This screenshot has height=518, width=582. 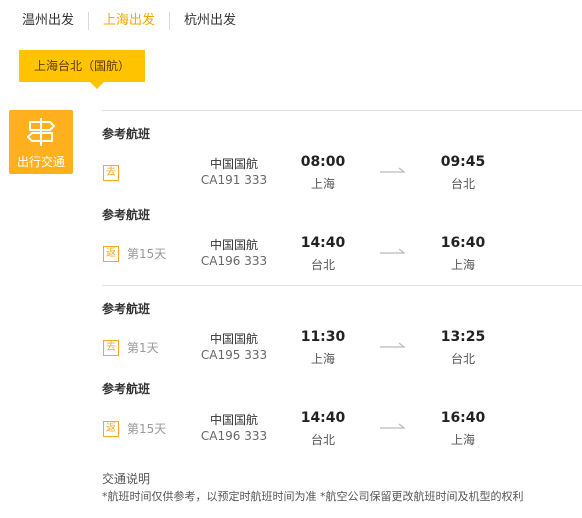 I want to click on transport-note-title: 交通说明, so click(x=126, y=479).